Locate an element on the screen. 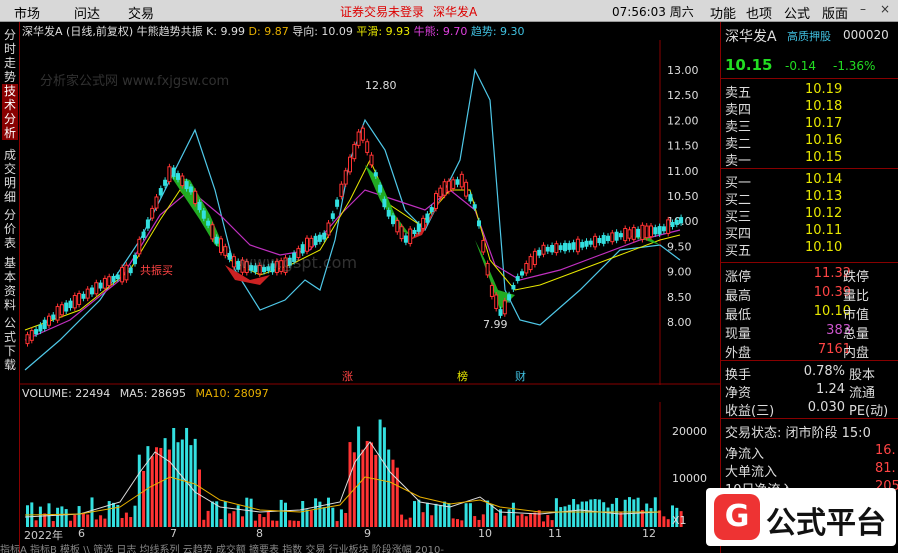  menu-wenda: 问达 is located at coordinates (87, 12).